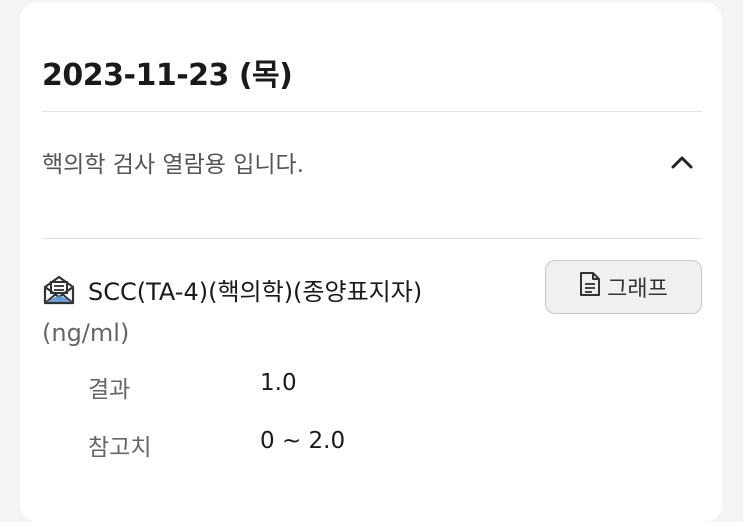 The width and height of the screenshot is (743, 522). What do you see at coordinates (682, 162) in the screenshot?
I see `chevron-up-icon` at bounding box center [682, 162].